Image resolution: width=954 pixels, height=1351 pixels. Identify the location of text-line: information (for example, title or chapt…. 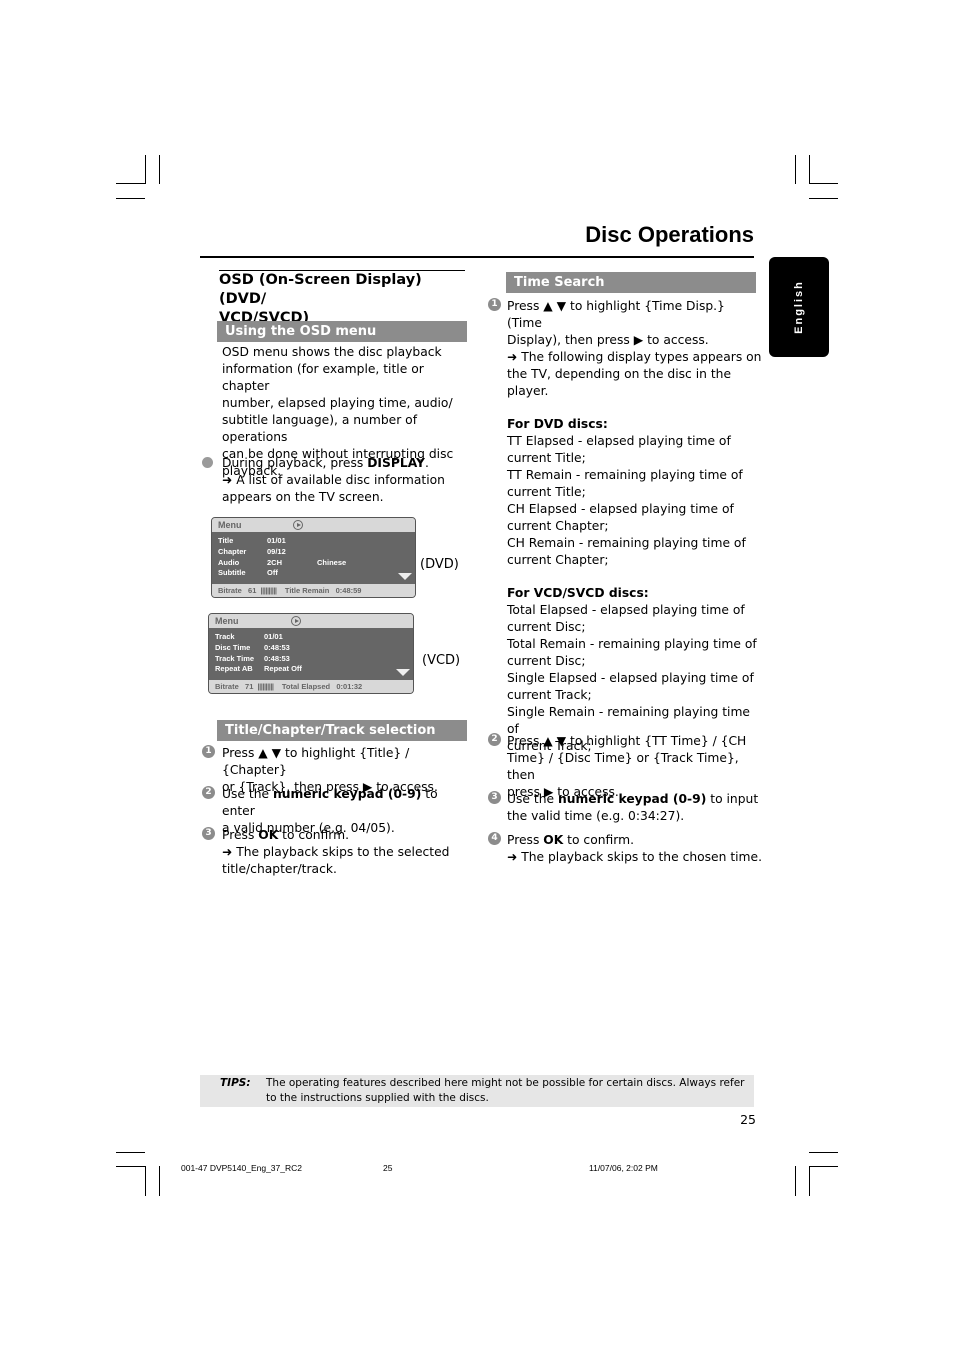
(323, 377).